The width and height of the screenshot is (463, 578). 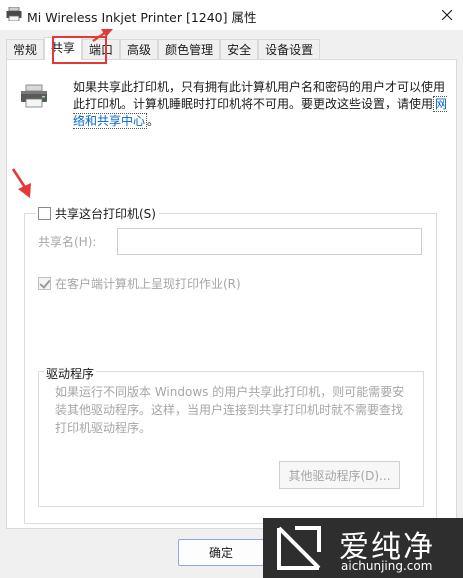 I want to click on render-jobs-label: 在客户端计算机上呈现打印作业(R), so click(x=148, y=284).